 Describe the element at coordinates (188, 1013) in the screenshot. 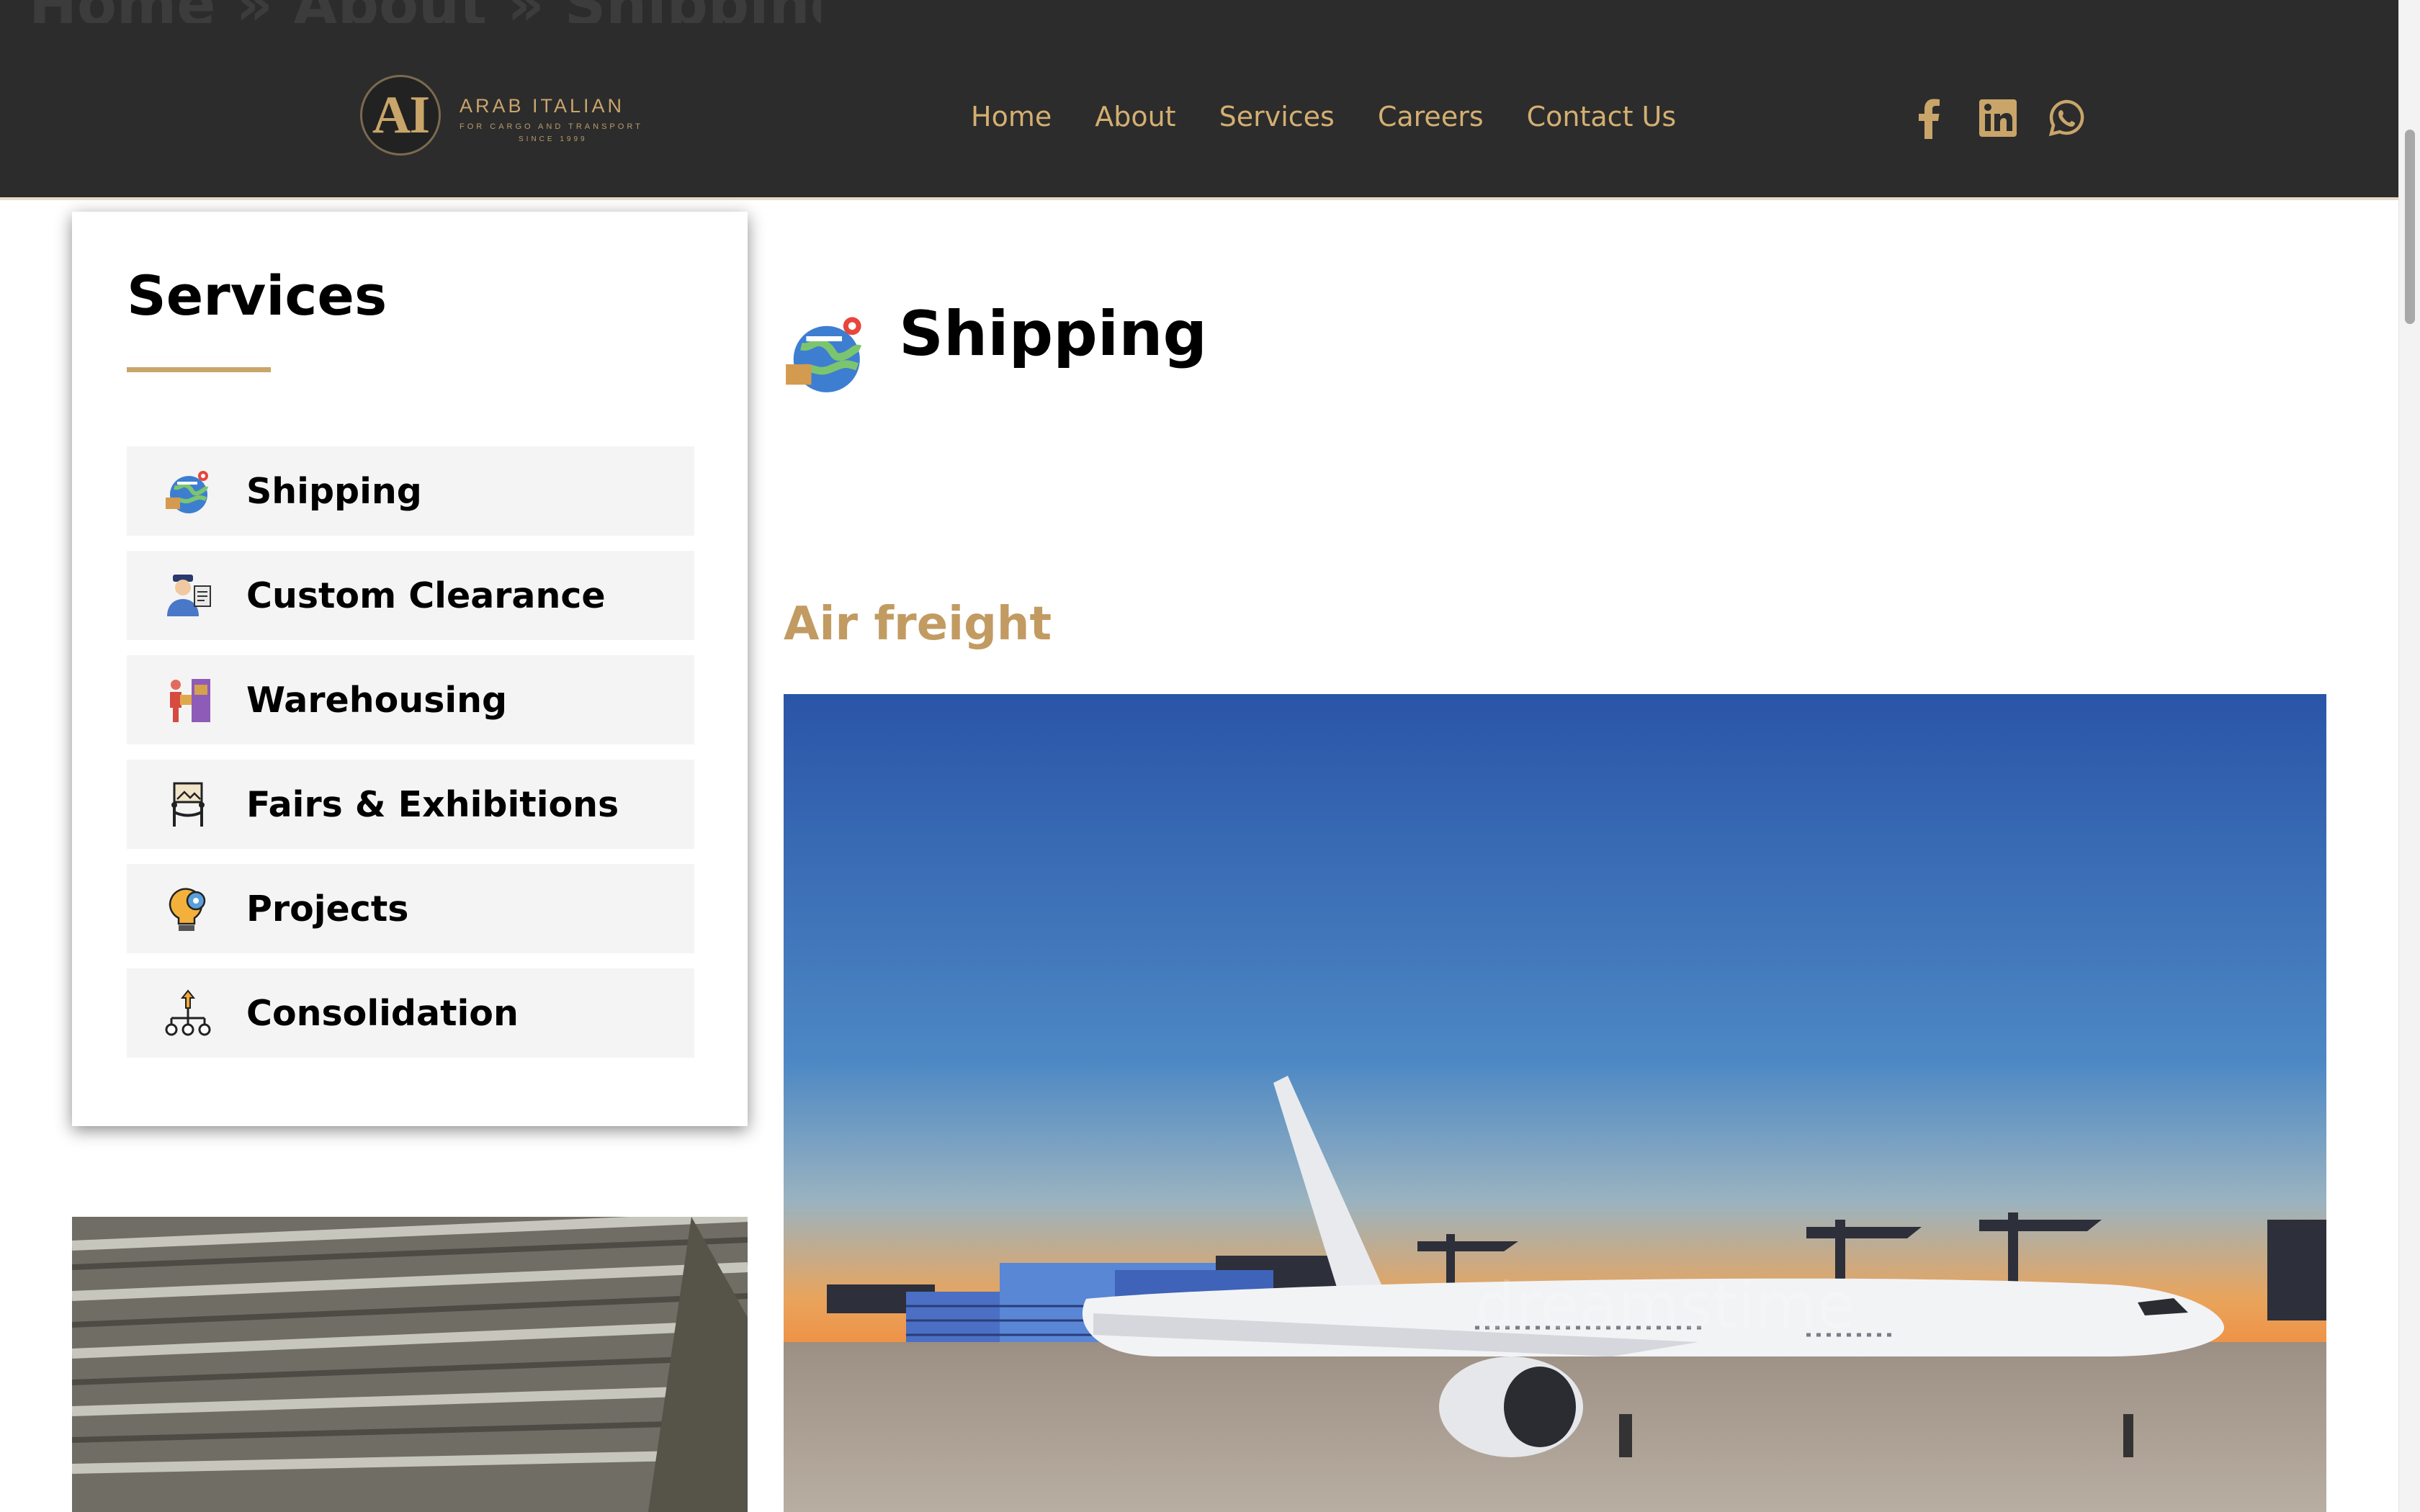

I see `network-hierarchy-icon` at that location.